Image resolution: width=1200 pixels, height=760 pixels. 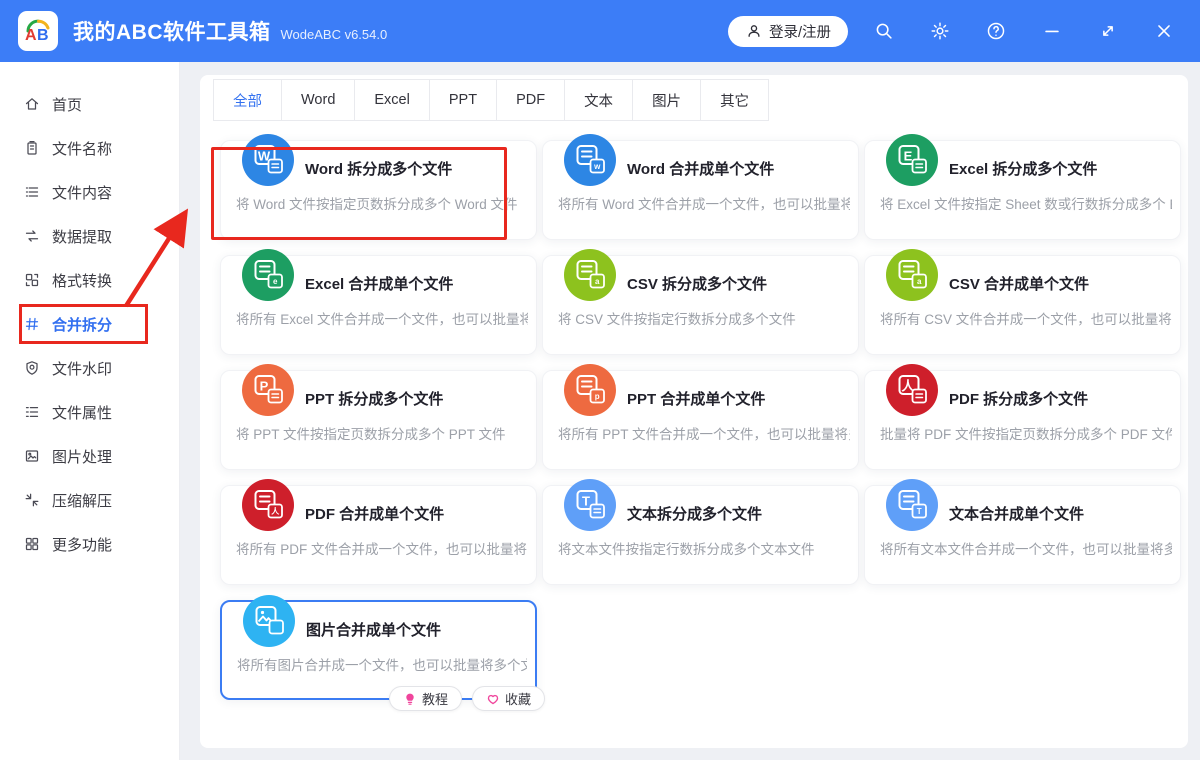 What do you see at coordinates (1019, 399) in the screenshot?
I see `tool-card-title: PDF 拆分成多个文件` at bounding box center [1019, 399].